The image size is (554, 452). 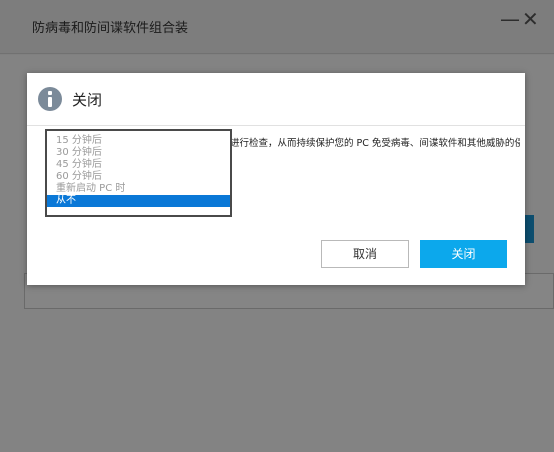 I want to click on info-icon, so click(x=50, y=99).